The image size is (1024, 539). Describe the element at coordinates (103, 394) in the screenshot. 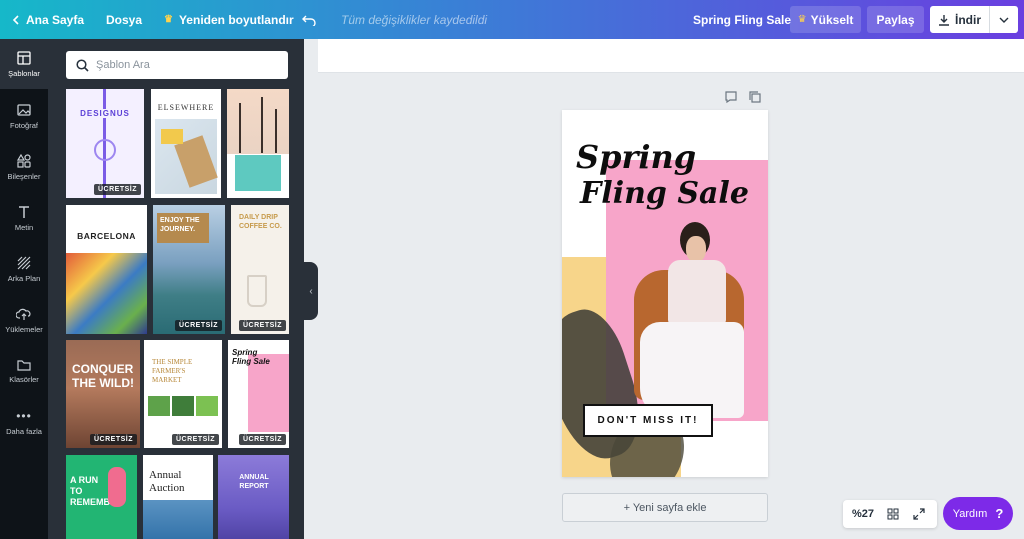

I see `template-conquer-wild: CONQUER THE WILD! ÜCRETSİZ` at that location.